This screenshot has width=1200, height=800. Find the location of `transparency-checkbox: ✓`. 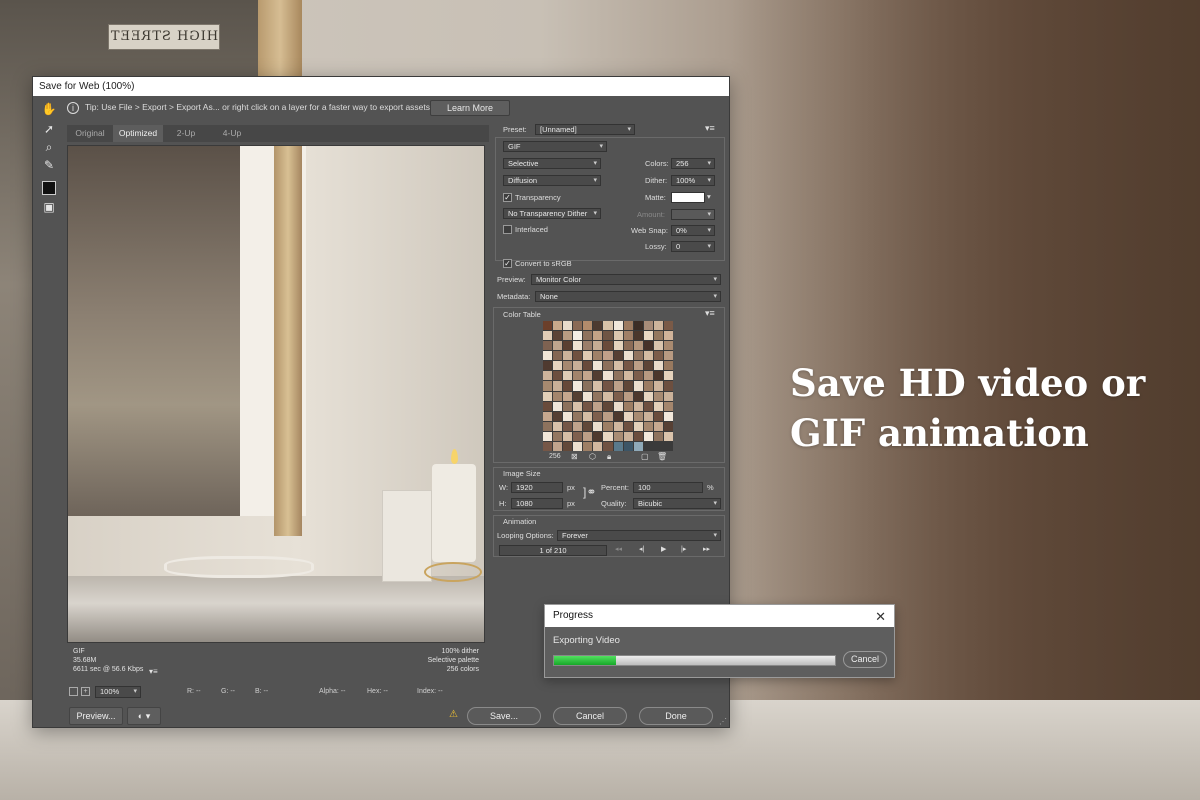

transparency-checkbox: ✓ is located at coordinates (507, 197).